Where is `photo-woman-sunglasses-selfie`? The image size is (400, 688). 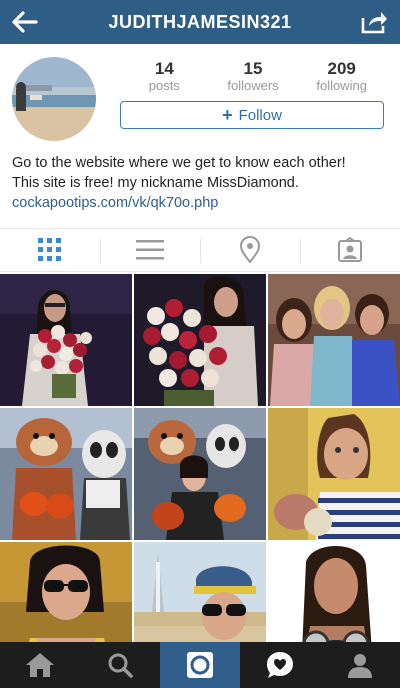 photo-woman-sunglasses-selfie is located at coordinates (66, 592).